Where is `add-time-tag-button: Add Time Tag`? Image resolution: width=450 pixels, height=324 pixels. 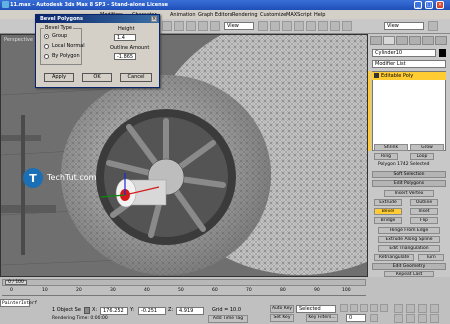
add-time-tag-button: Add Time Tag is located at coordinates (228, 319).